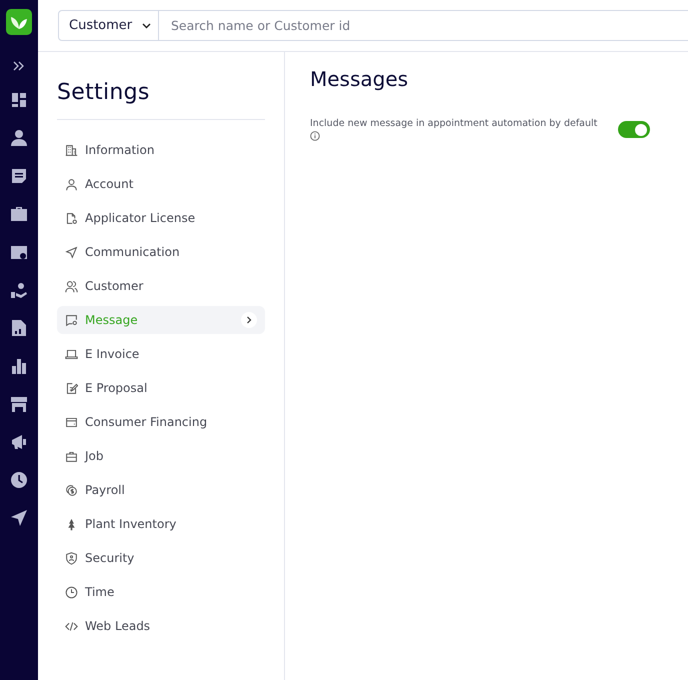  What do you see at coordinates (423, 25) in the screenshot?
I see `search-field: Search name or Customer id` at bounding box center [423, 25].